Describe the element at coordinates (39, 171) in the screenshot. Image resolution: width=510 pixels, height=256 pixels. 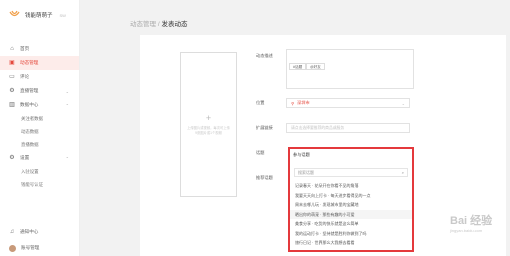
I see `sidebar-subitem-entry-settings: 入驻设置` at that location.